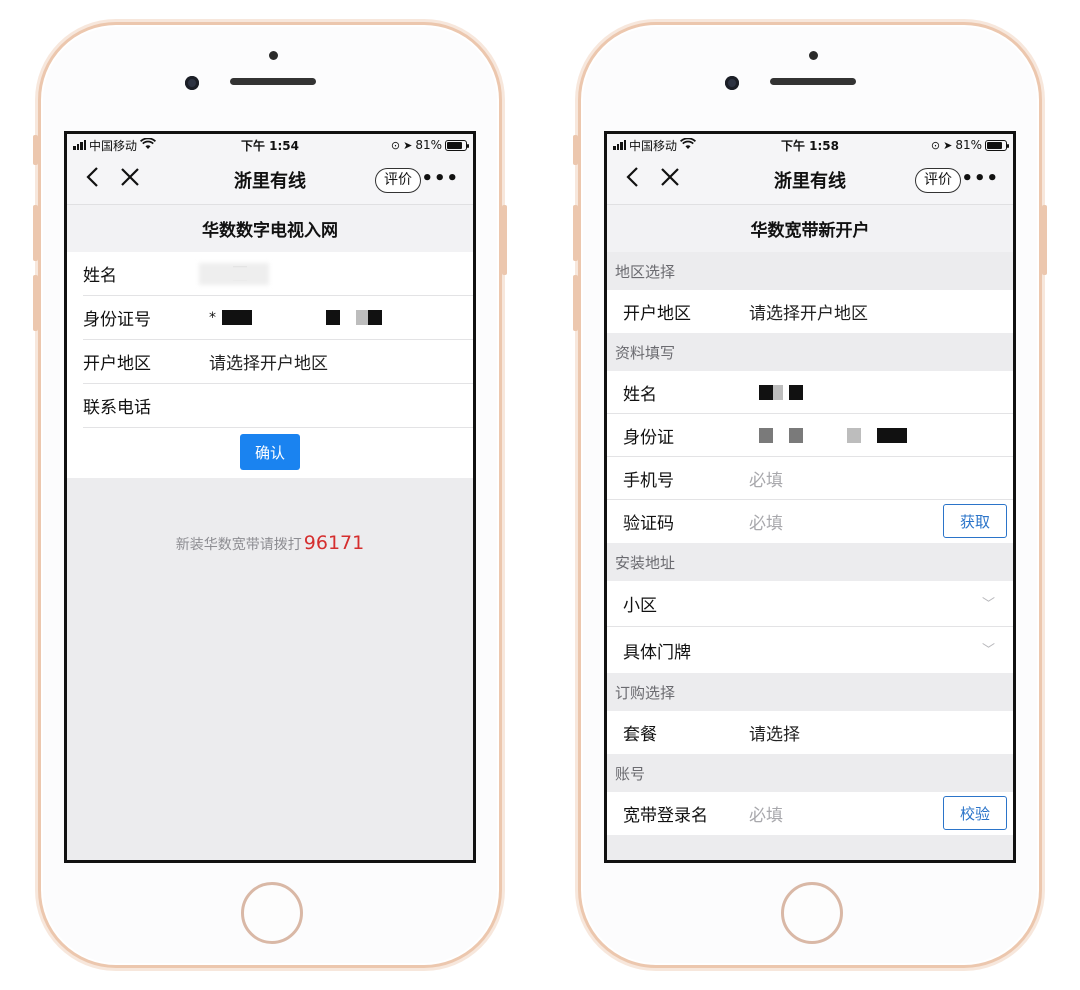  Describe the element at coordinates (270, 145) in the screenshot. I see `status-bar: 中国移动 下午 1:54 ⊙ ➤ 81%` at that location.